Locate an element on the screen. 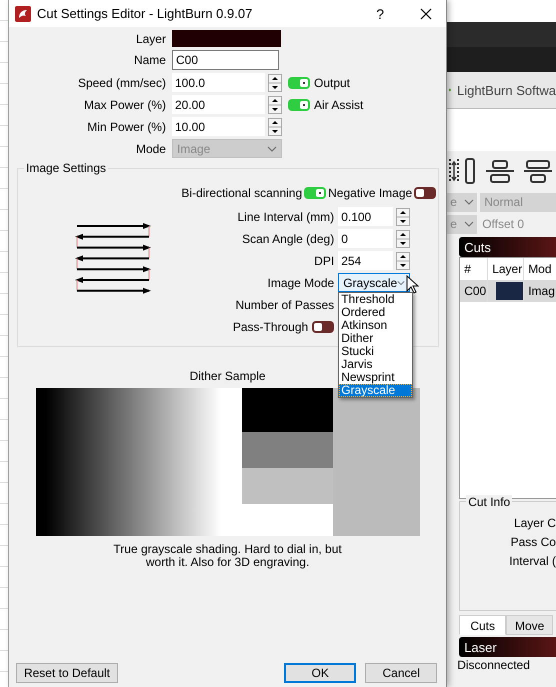 This screenshot has height=687, width=556. distribute-icon is located at coordinates (463, 171).